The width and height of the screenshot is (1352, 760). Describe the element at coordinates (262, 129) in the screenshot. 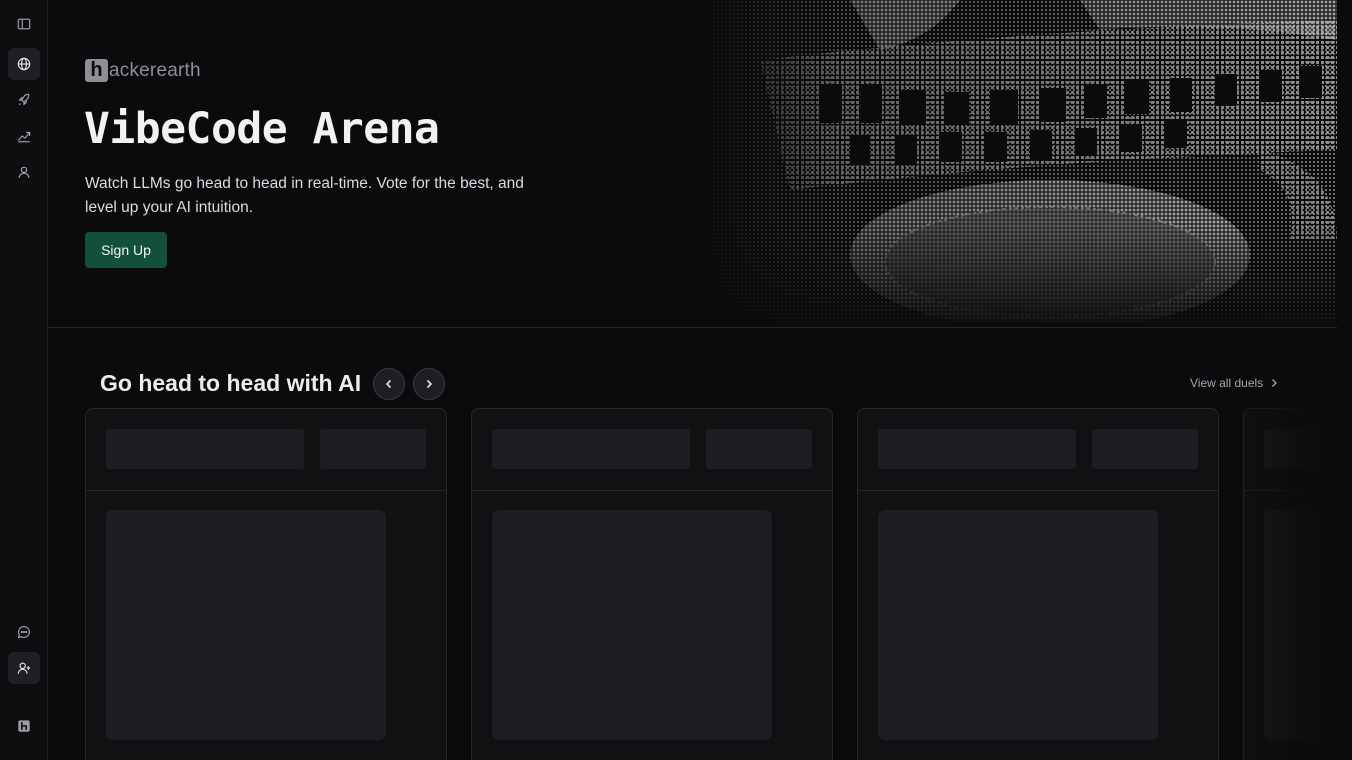

I see `page-title: VibeCode Arena` at that location.